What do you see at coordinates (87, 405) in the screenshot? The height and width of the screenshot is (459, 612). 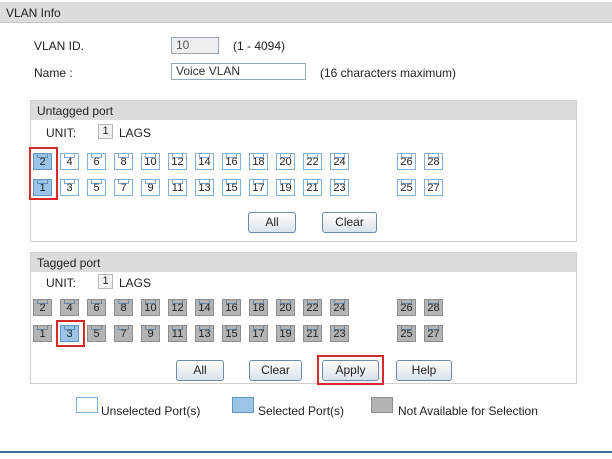 I see `legend-unselected-swatch` at bounding box center [87, 405].